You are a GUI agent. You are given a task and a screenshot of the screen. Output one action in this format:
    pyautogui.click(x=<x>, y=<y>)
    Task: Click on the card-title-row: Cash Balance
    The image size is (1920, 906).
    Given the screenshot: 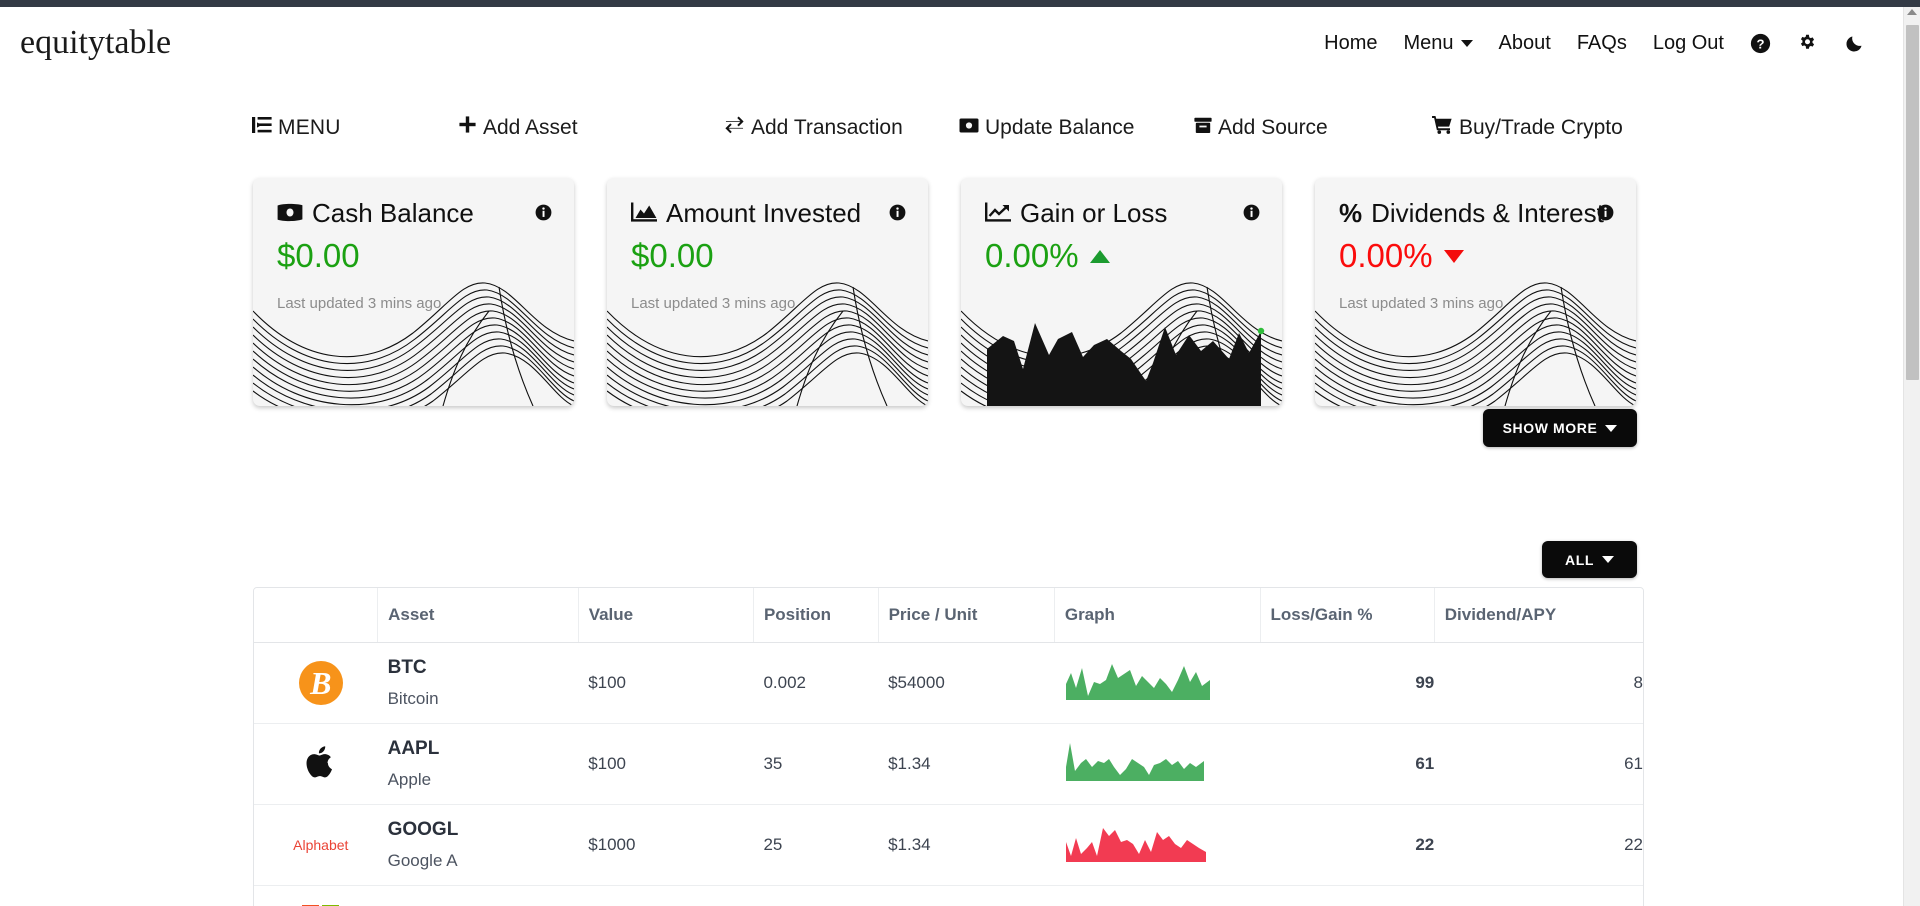 What is the action you would take?
    pyautogui.click(x=414, y=213)
    